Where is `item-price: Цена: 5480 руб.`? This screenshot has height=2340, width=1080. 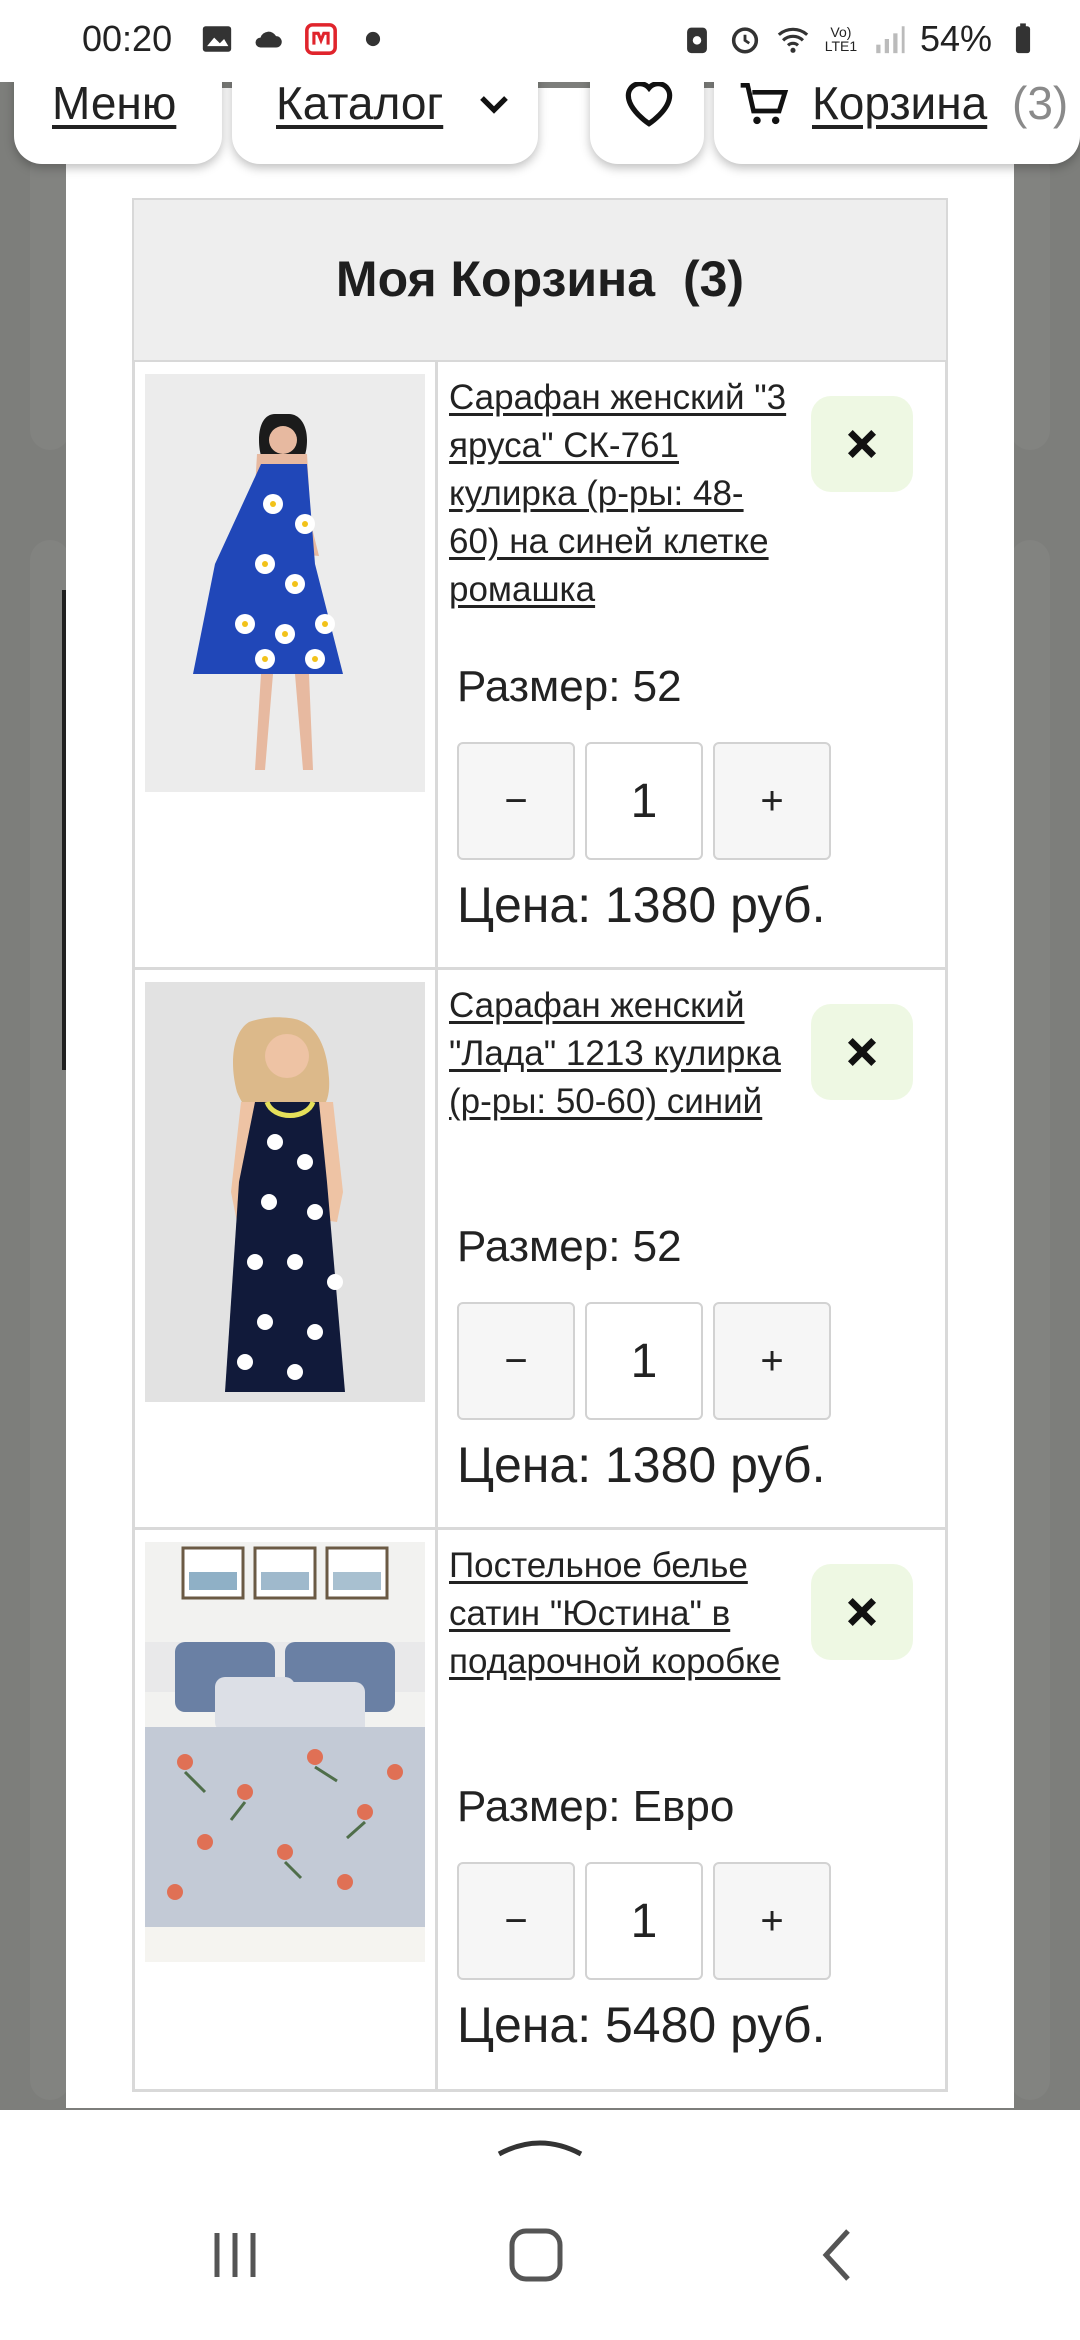
item-price: Цена: 5480 руб. is located at coordinates (641, 2025).